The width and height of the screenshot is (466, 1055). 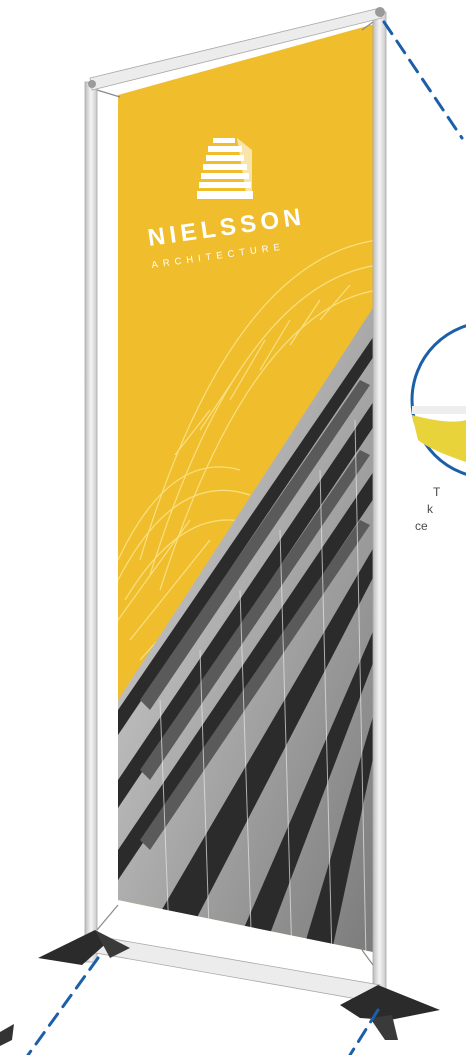 I want to click on side-caption: T k ce, so click(x=433, y=509).